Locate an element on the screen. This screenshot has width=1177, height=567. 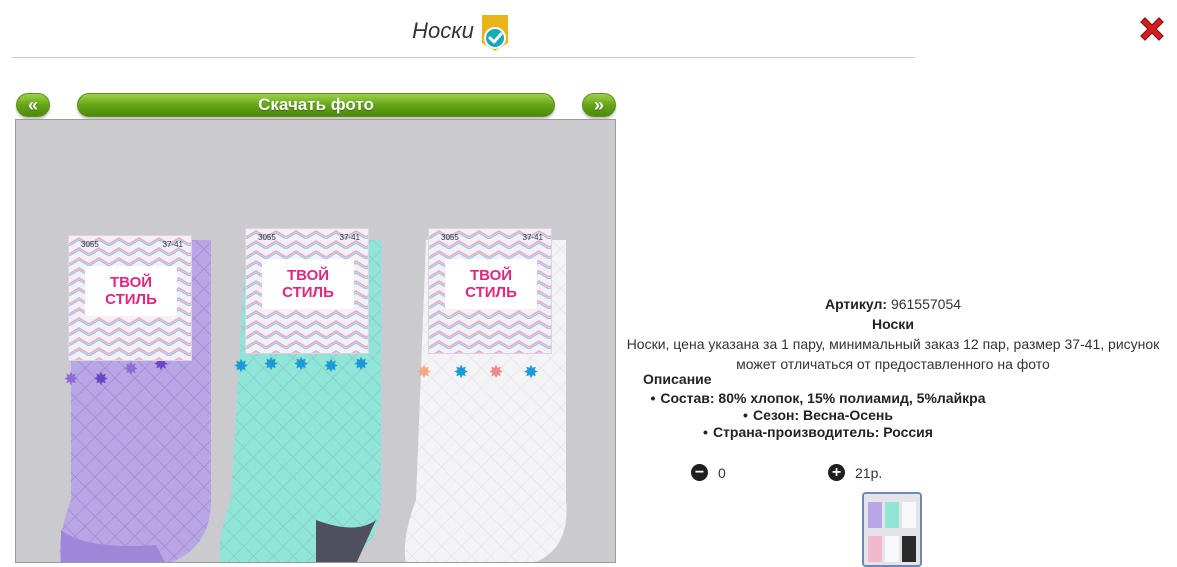
approved-check-icon is located at coordinates (494, 33).